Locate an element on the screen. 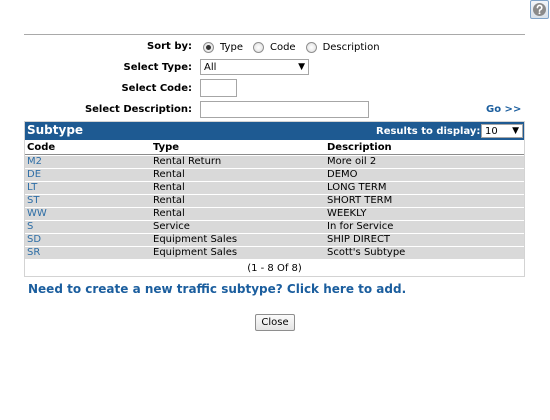 This screenshot has height=420, width=550. row-code-link: SD is located at coordinates (34, 240).